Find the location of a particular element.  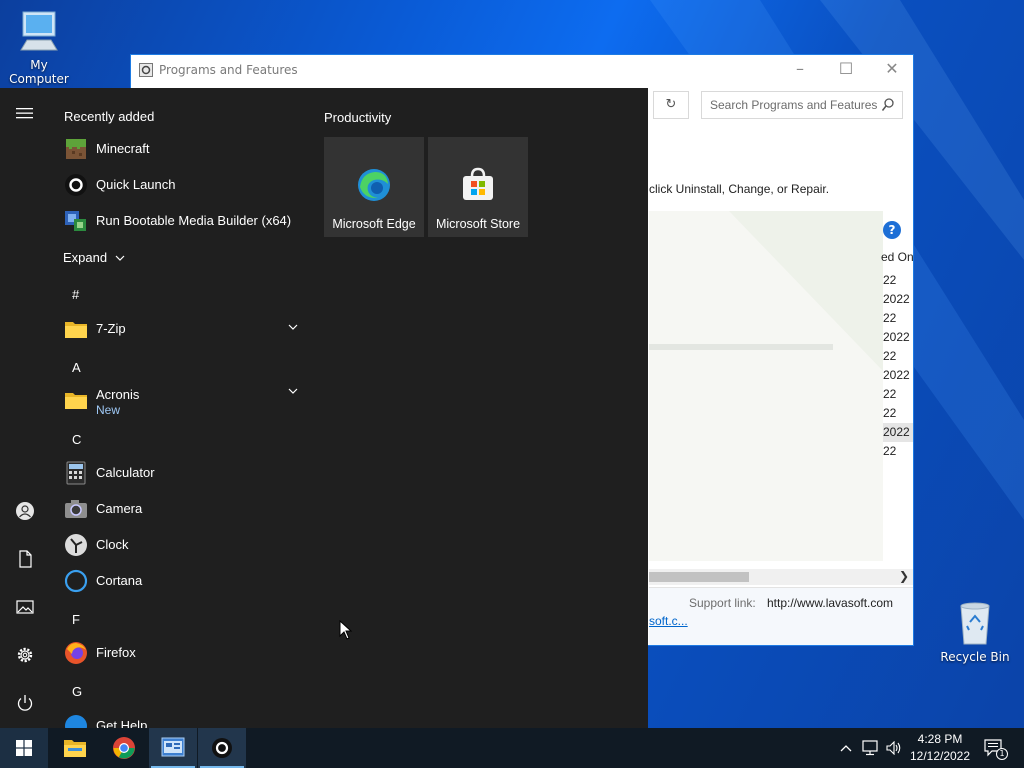

app-get-help: Get Help is located at coordinates (182, 718).